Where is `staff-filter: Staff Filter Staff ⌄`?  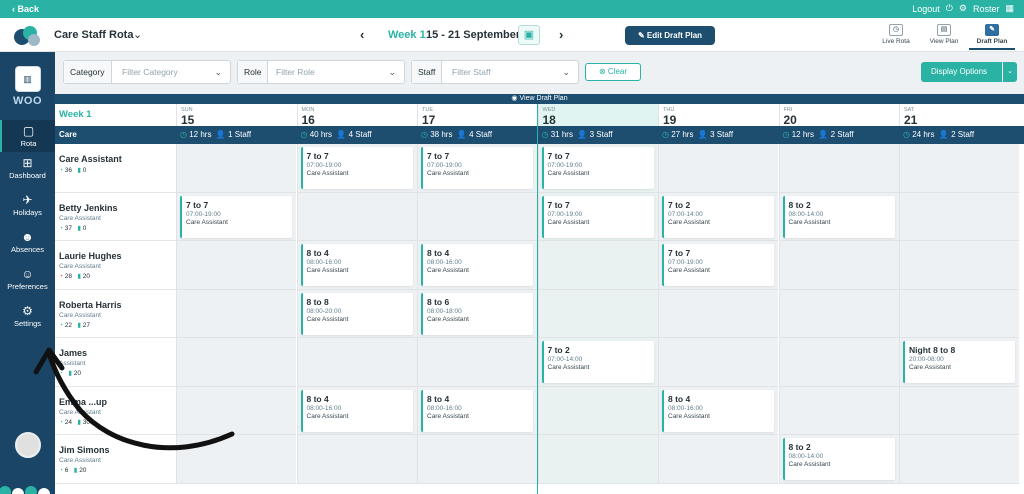 staff-filter: Staff Filter Staff ⌄ is located at coordinates (495, 72).